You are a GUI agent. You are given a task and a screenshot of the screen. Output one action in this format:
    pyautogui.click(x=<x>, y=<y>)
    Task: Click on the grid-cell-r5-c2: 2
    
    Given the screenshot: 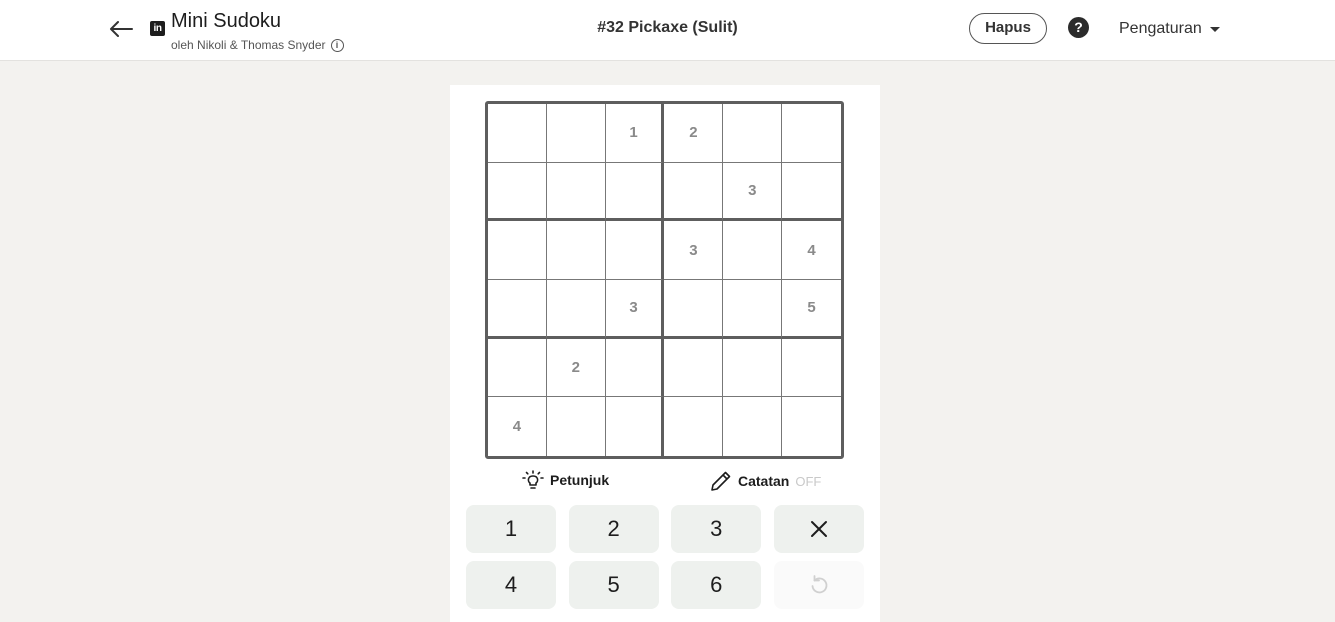 What is the action you would take?
    pyautogui.click(x=576, y=368)
    